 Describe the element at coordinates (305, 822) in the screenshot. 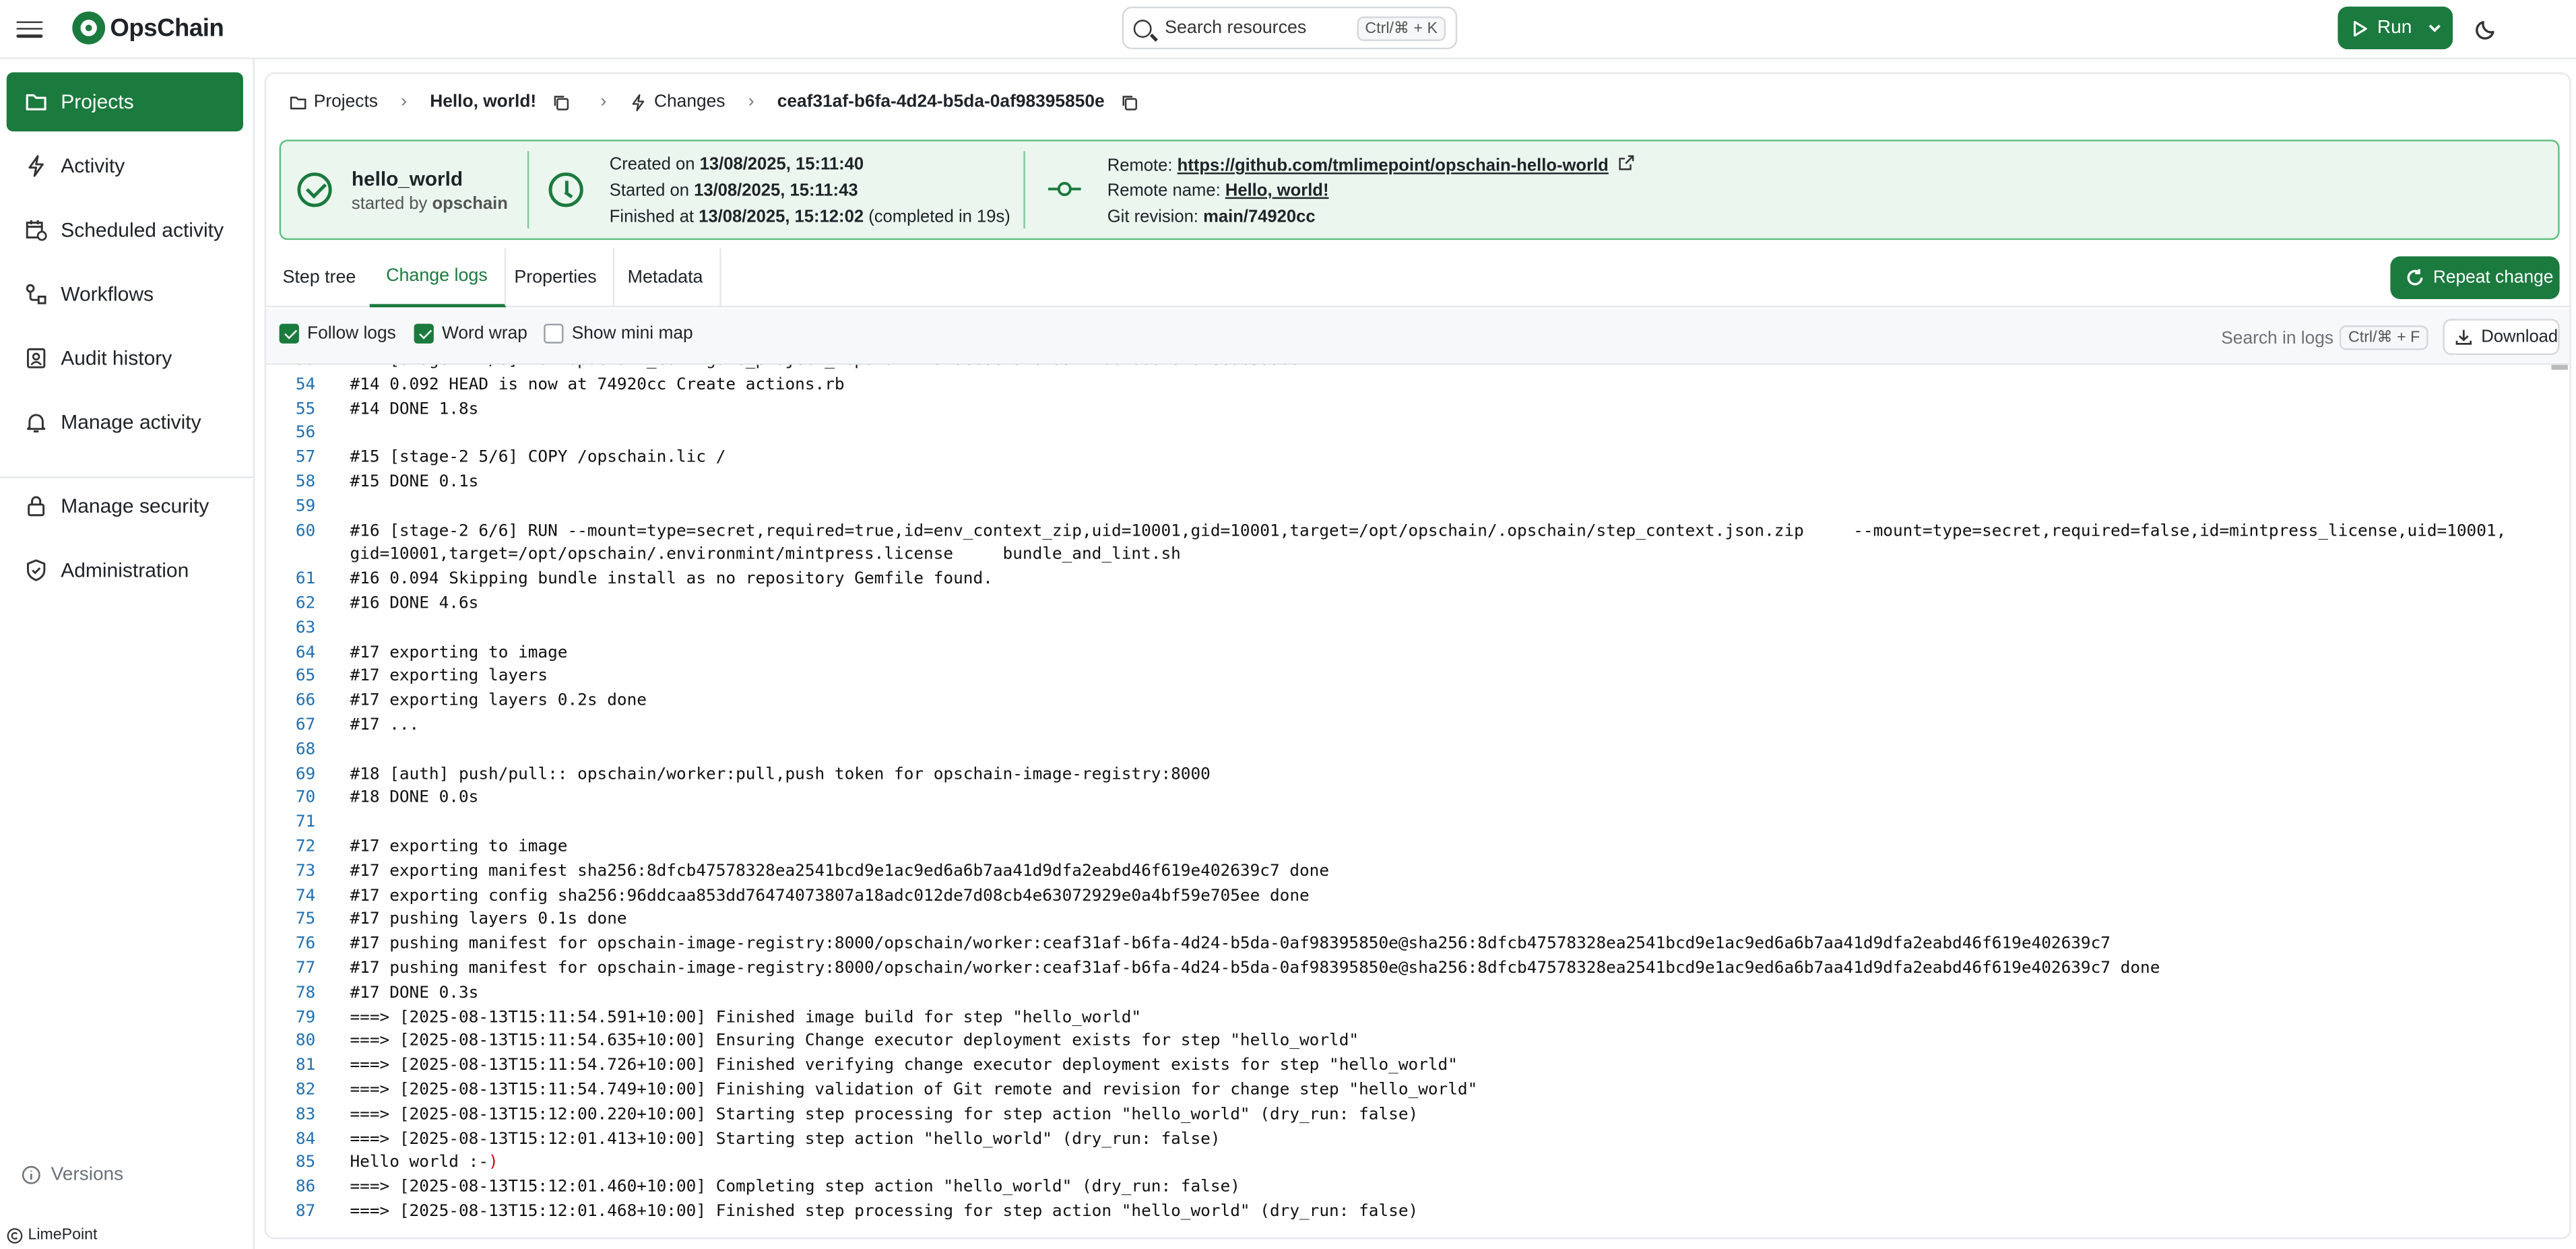

I see `log-line-number: 71` at that location.